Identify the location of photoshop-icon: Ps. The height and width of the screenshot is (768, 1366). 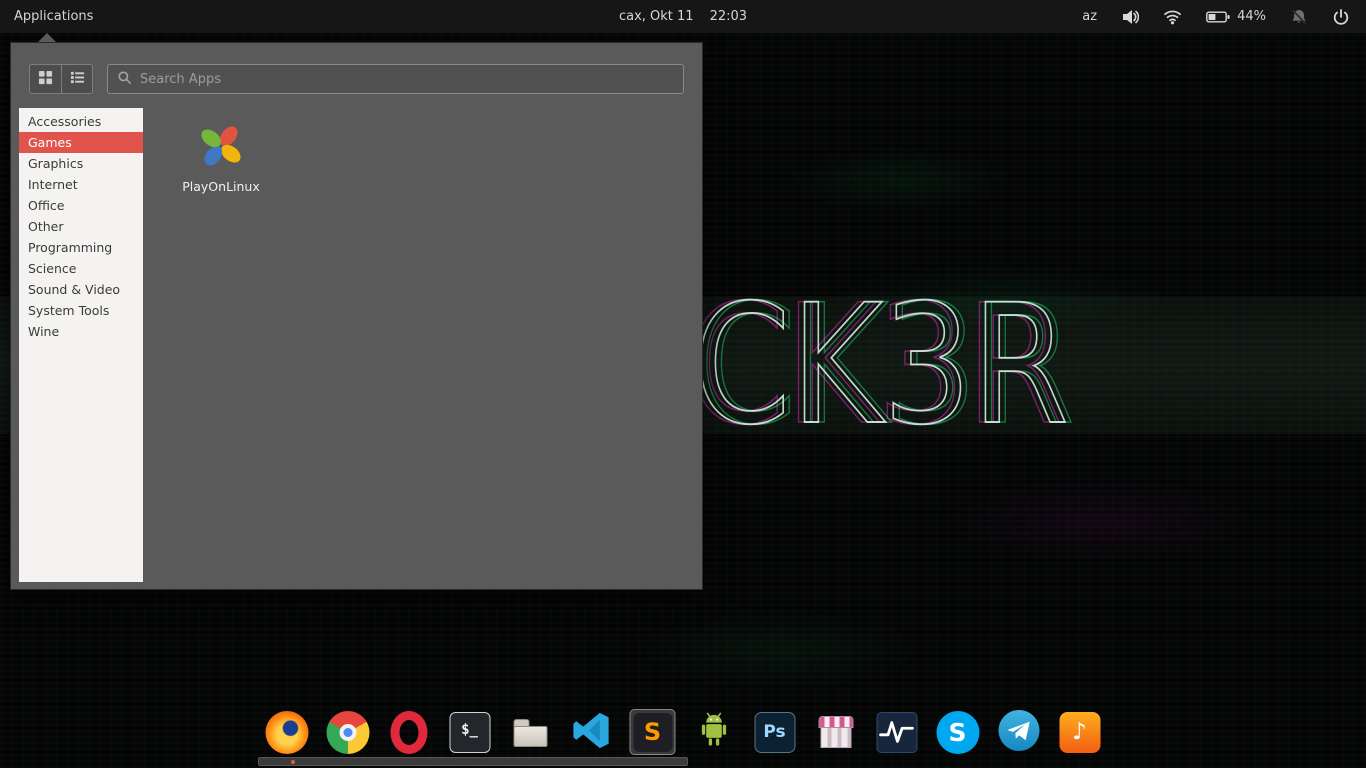
(774, 732).